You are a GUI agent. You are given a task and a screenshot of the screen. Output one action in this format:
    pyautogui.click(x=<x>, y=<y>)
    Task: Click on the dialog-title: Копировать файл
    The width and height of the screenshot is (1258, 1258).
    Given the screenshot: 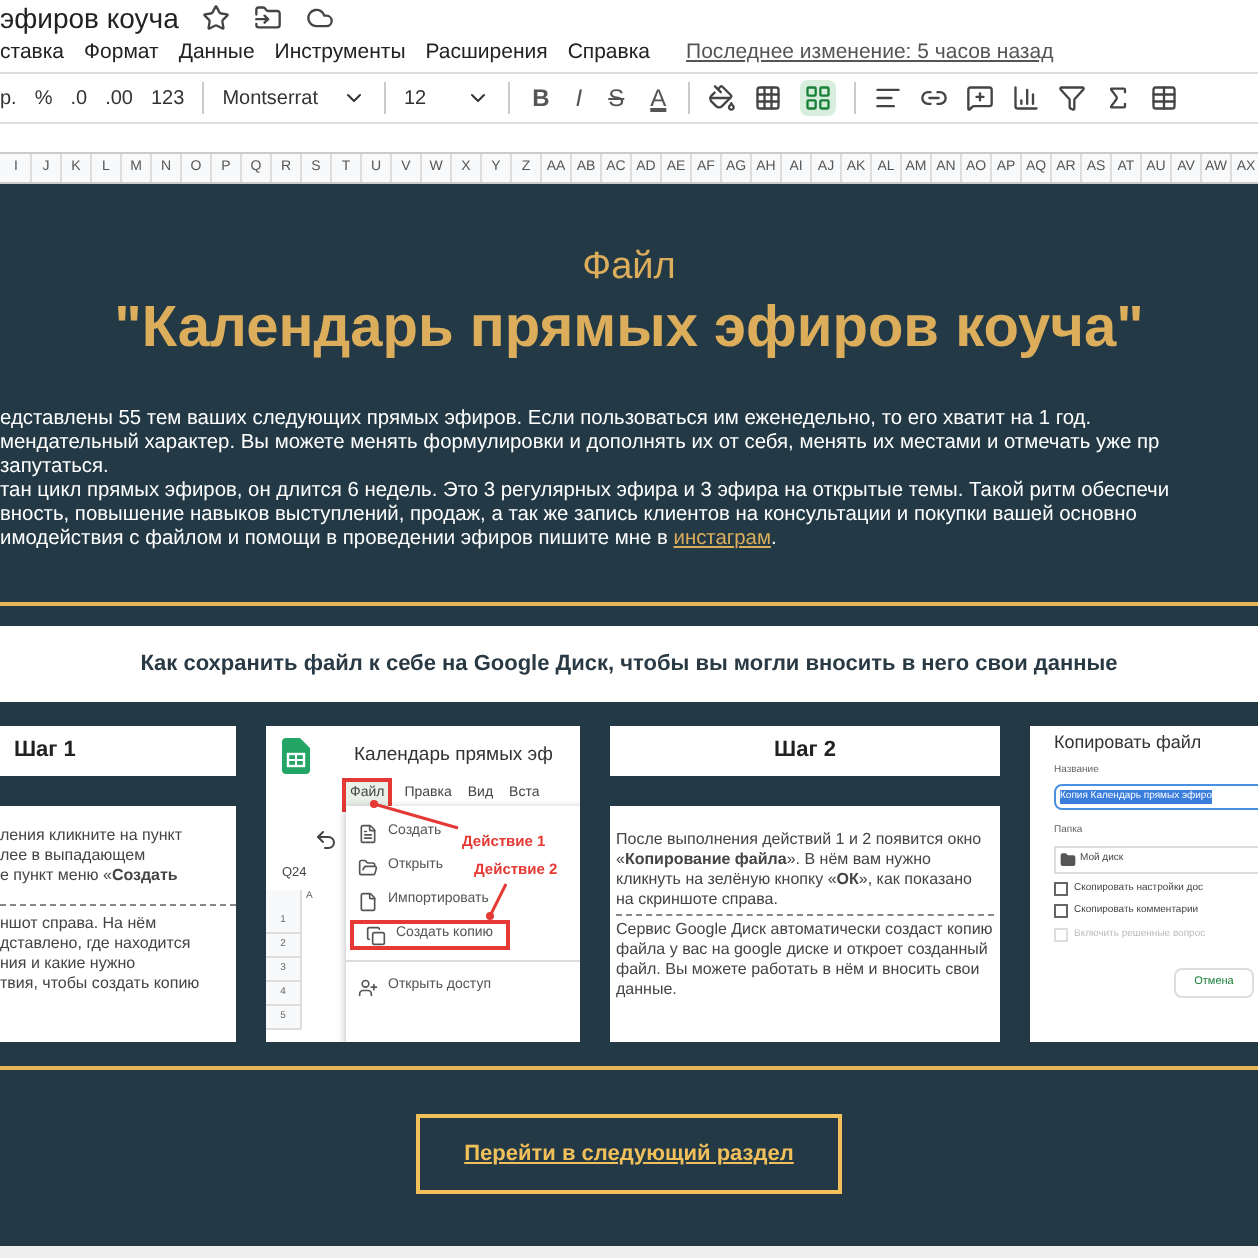 What is the action you would take?
    pyautogui.click(x=1129, y=743)
    